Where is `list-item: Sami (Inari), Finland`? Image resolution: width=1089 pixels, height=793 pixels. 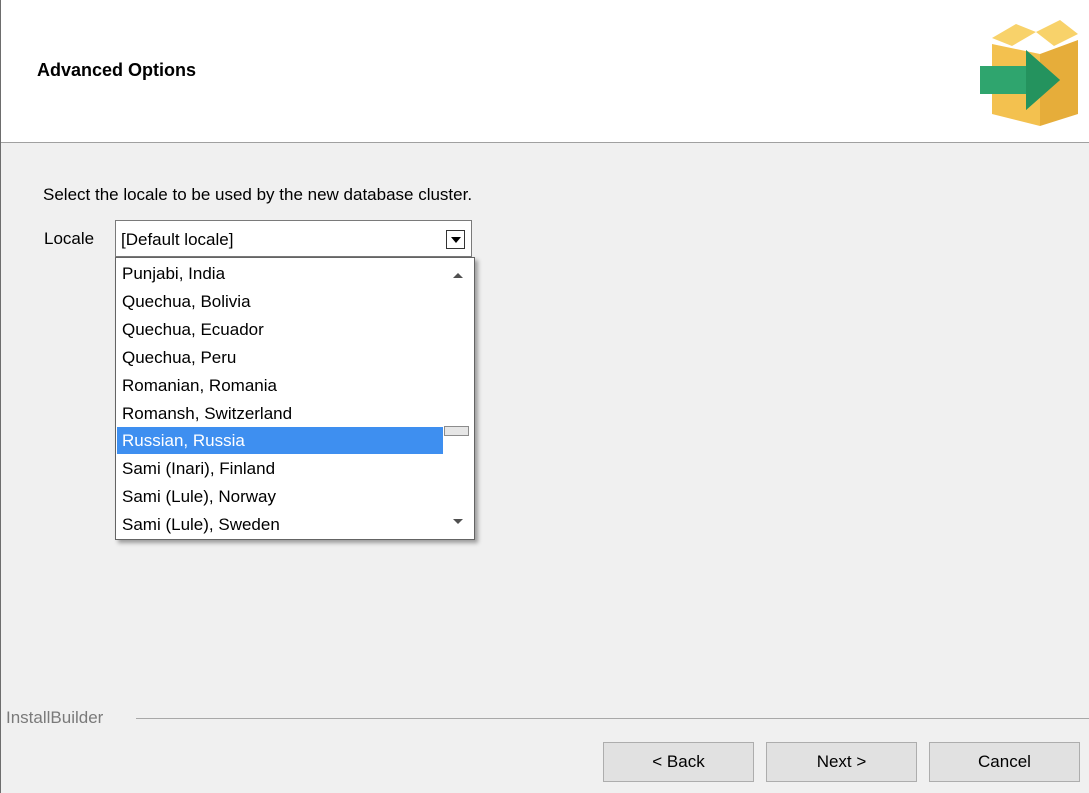 list-item: Sami (Inari), Finland is located at coordinates (280, 468).